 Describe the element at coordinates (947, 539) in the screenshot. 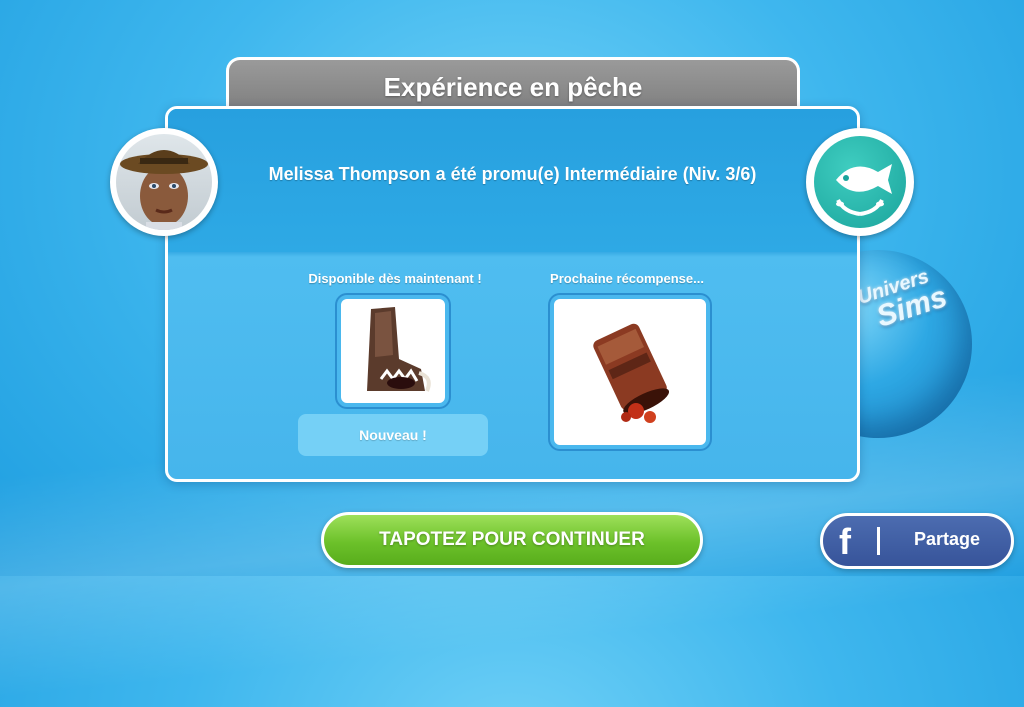

I see `share-label: Partage` at that location.